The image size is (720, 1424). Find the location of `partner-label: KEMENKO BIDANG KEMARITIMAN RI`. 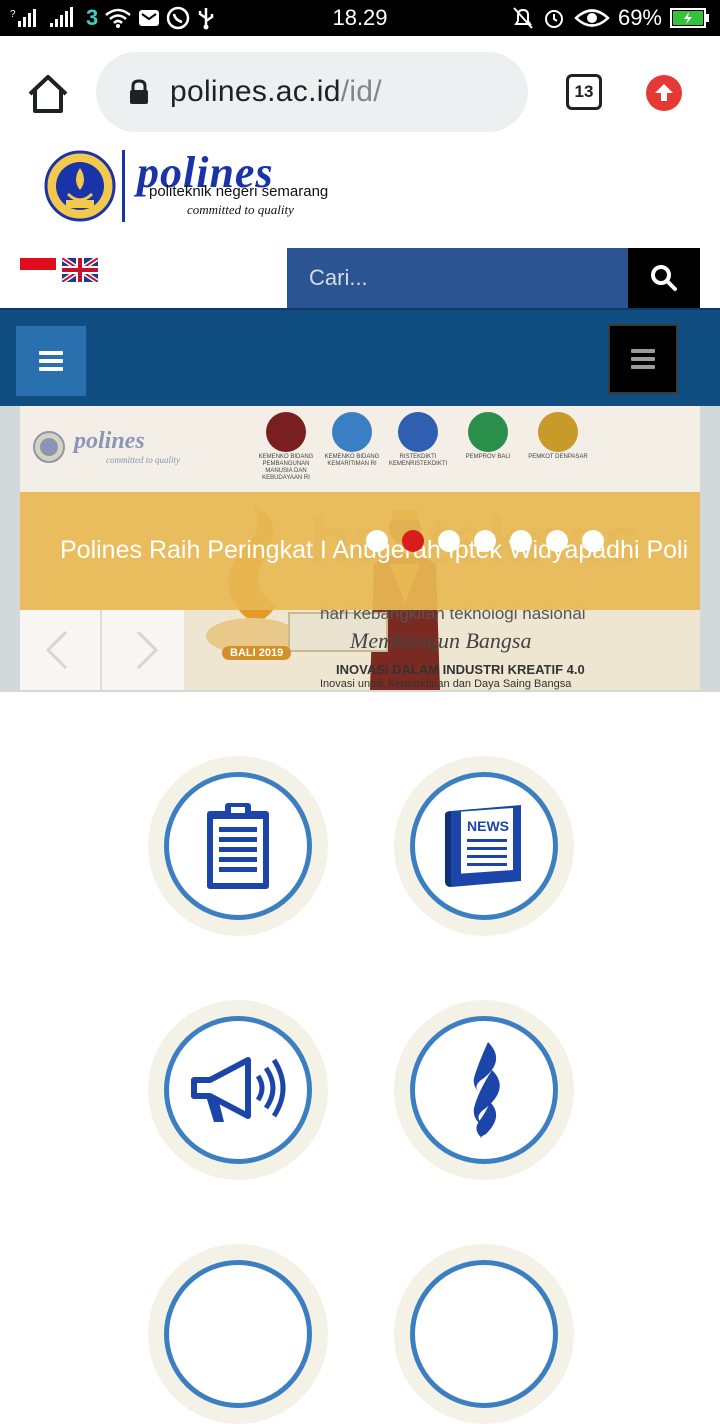

partner-label: KEMENKO BIDANG KEMARITIMAN RI is located at coordinates (352, 460).